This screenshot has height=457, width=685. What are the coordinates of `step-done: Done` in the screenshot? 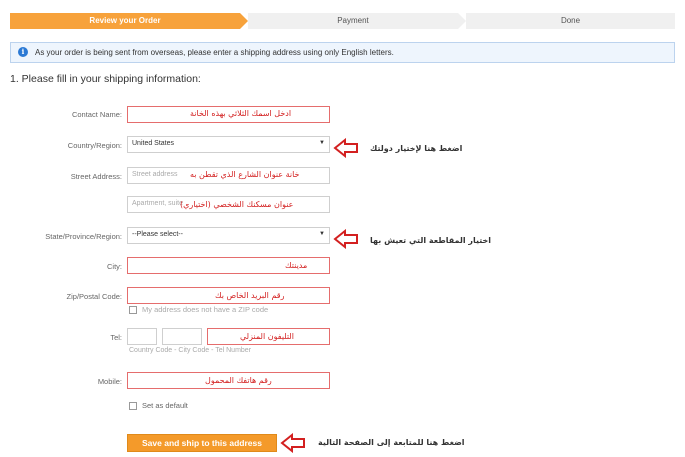 It's located at (570, 21).